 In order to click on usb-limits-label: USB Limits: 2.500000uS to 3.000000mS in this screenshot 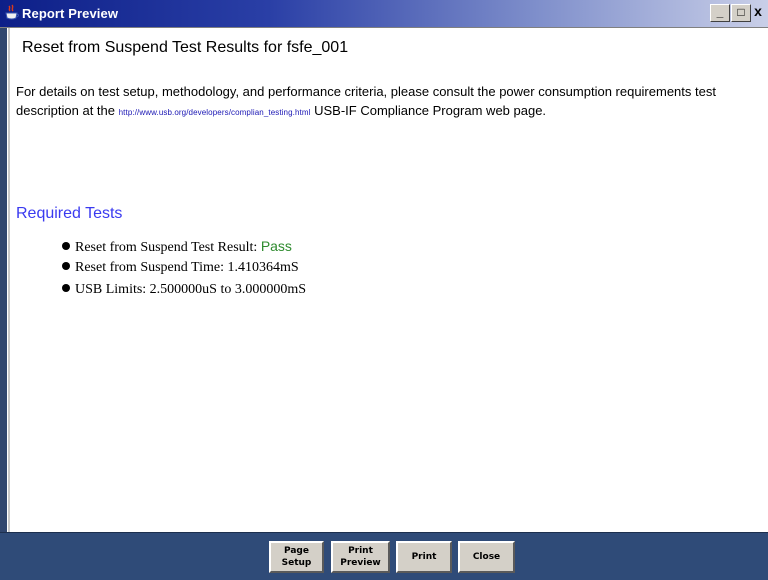, I will do `click(191, 289)`.